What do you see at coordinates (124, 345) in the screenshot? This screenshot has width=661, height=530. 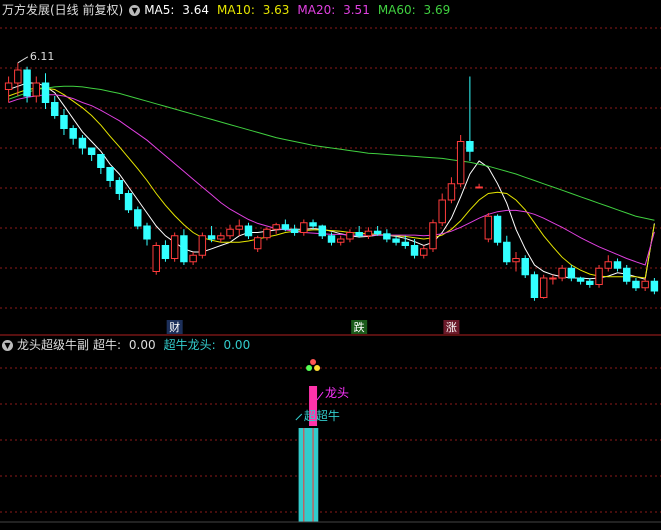 I see `chaoniu-label: 超牛: 0.00` at bounding box center [124, 345].